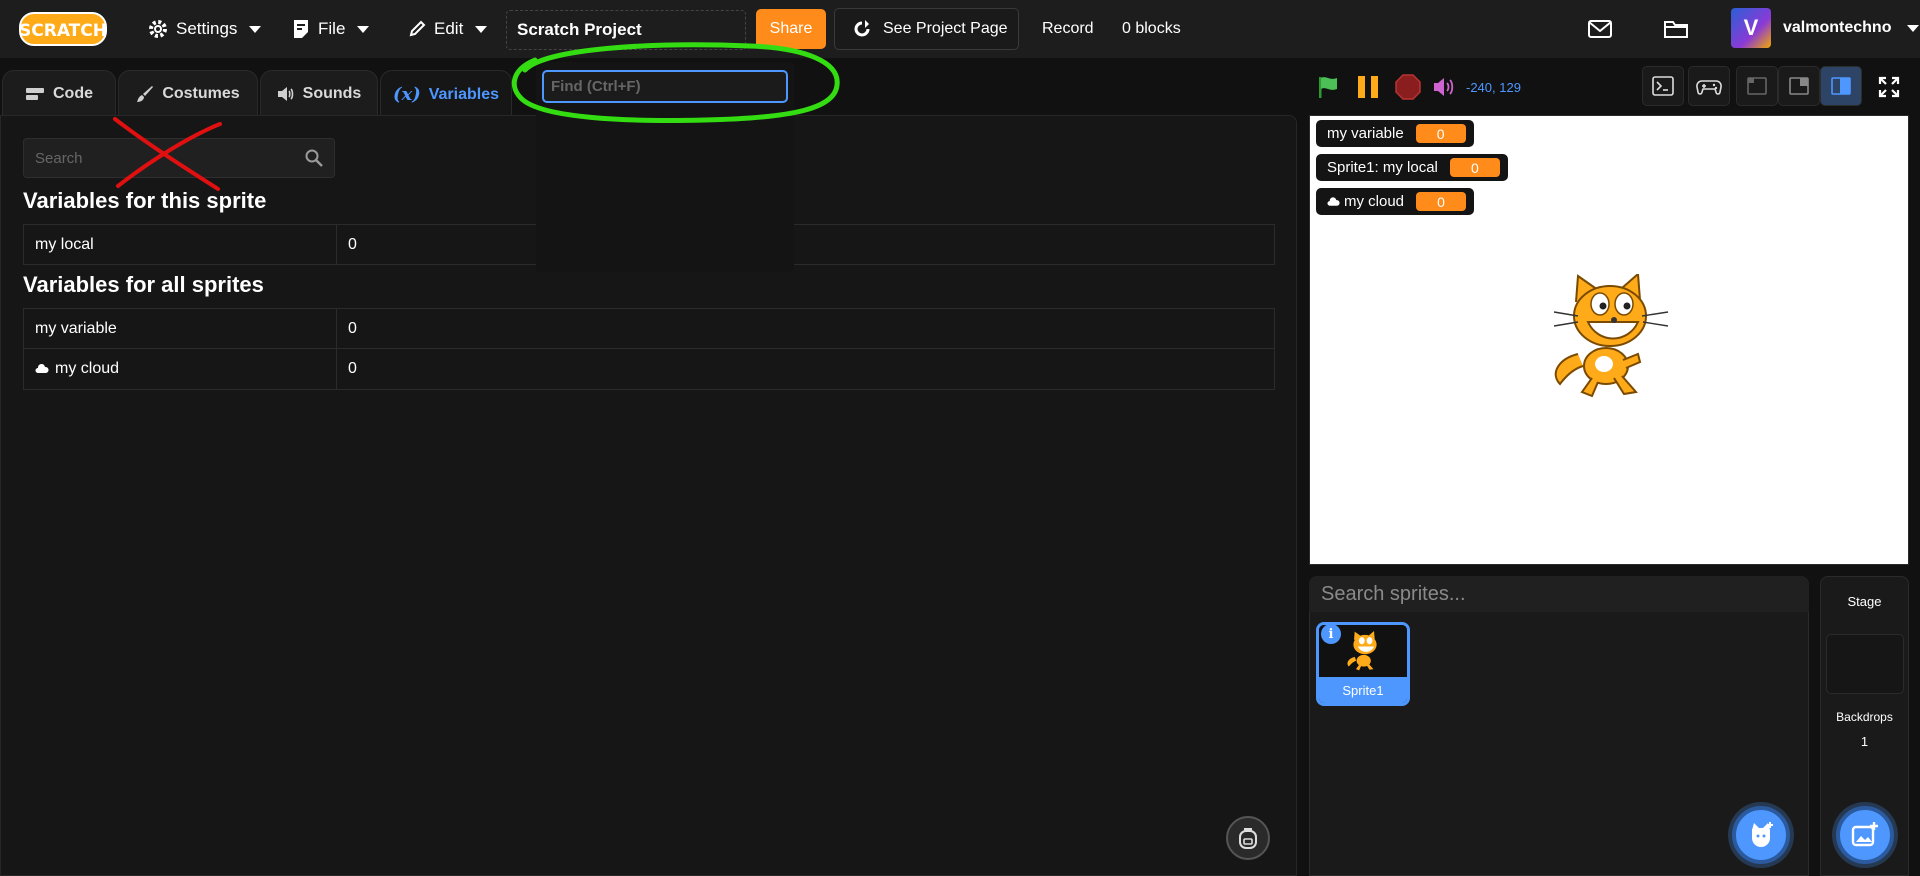 The height and width of the screenshot is (876, 1920). Describe the element at coordinates (1600, 29) in the screenshot. I see `mail-icon` at that location.